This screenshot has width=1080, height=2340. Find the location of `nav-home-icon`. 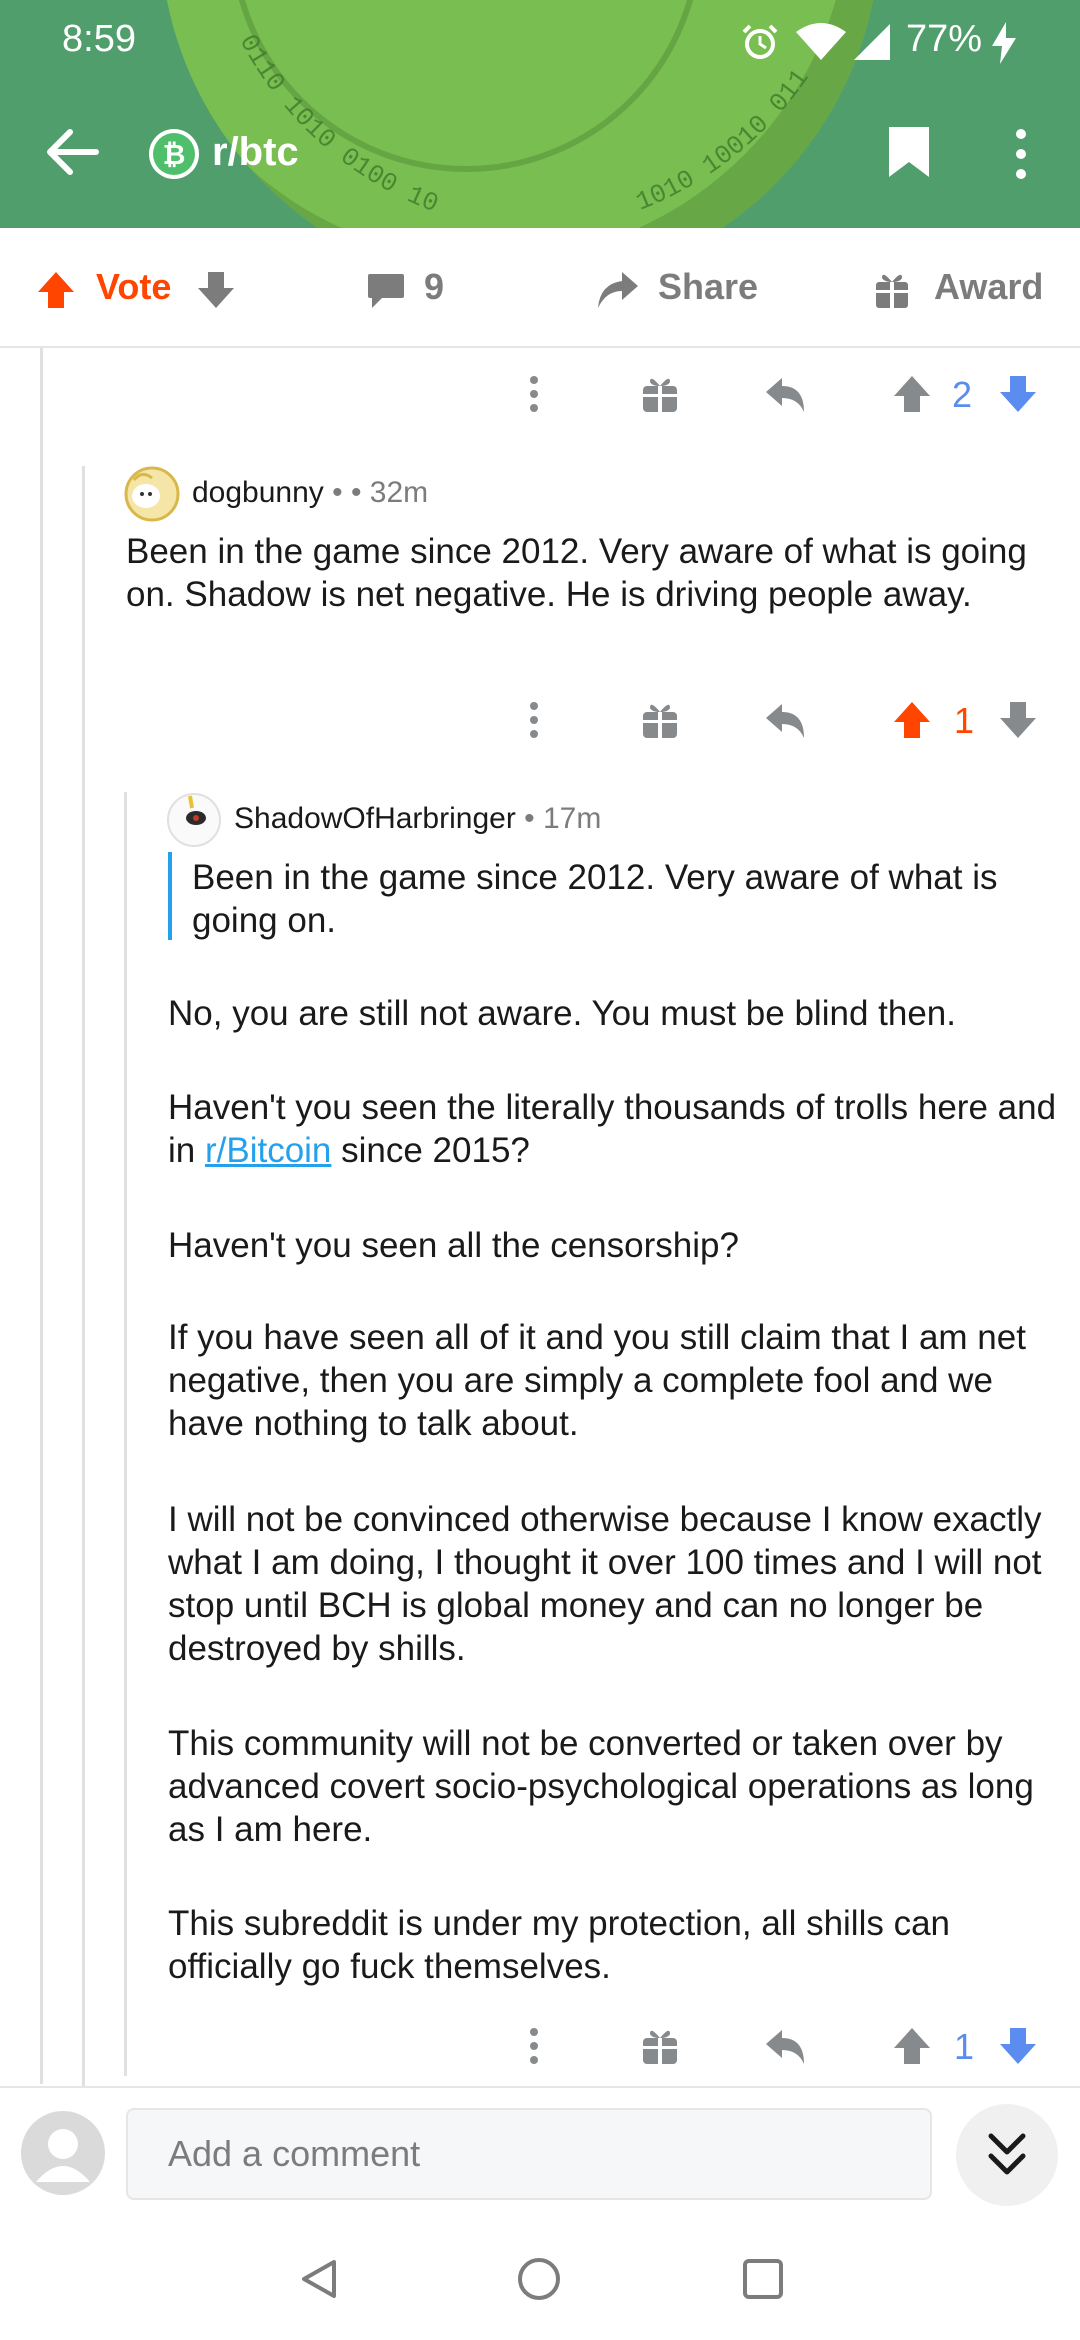

nav-home-icon is located at coordinates (539, 2279).